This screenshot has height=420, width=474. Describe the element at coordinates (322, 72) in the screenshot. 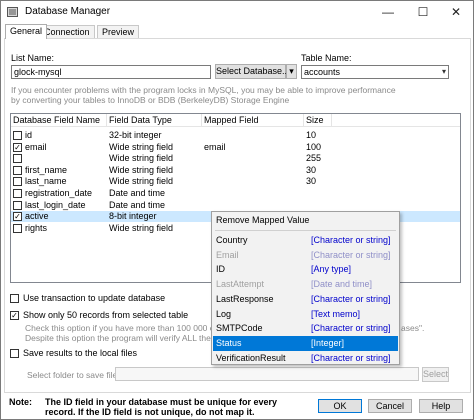

I see `table-name-value: accounts` at that location.